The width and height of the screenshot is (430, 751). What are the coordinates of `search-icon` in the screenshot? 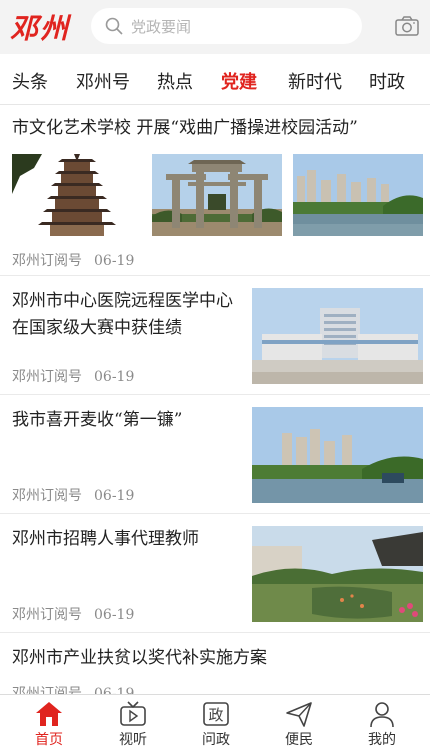 It's located at (114, 26).